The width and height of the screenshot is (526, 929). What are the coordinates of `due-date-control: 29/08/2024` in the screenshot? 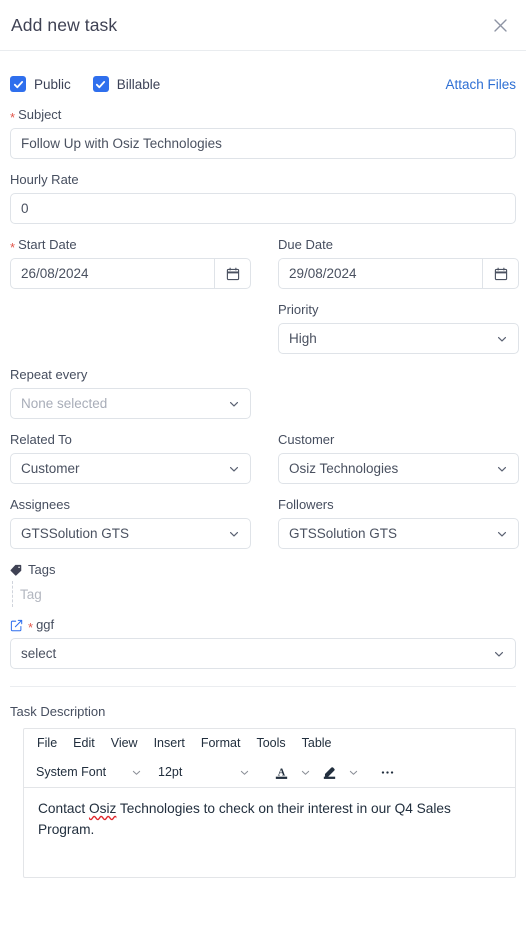 It's located at (398, 273).